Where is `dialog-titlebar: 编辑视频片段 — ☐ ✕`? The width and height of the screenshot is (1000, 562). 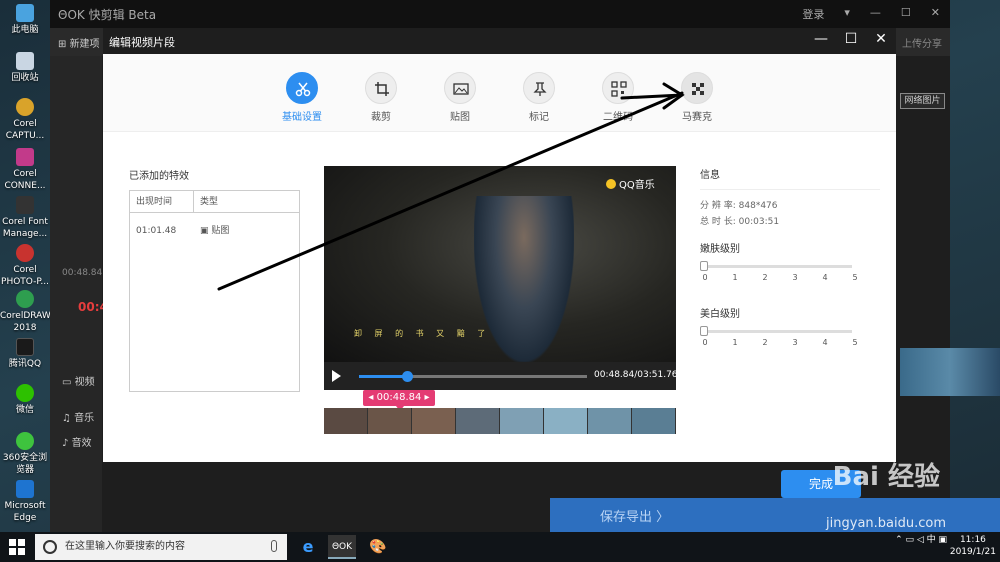 dialog-titlebar: 编辑视频片段 — ☐ ✕ is located at coordinates (499, 41).